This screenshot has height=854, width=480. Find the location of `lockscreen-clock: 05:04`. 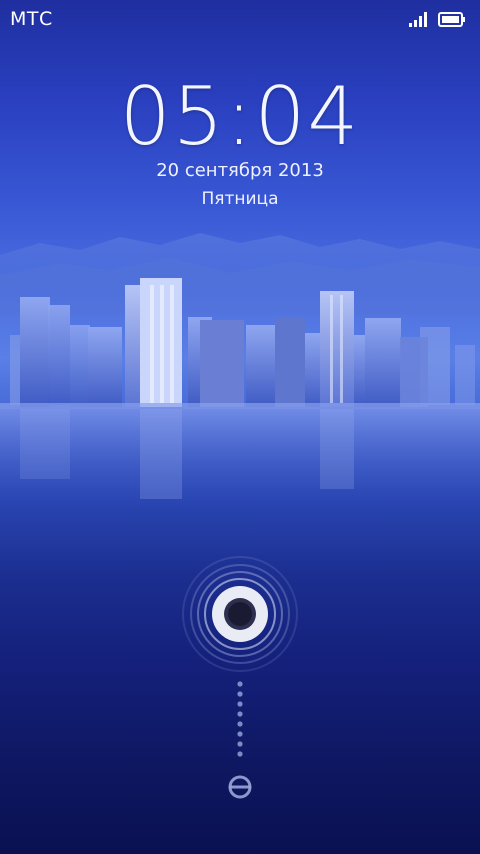

lockscreen-clock: 05:04 is located at coordinates (240, 116).